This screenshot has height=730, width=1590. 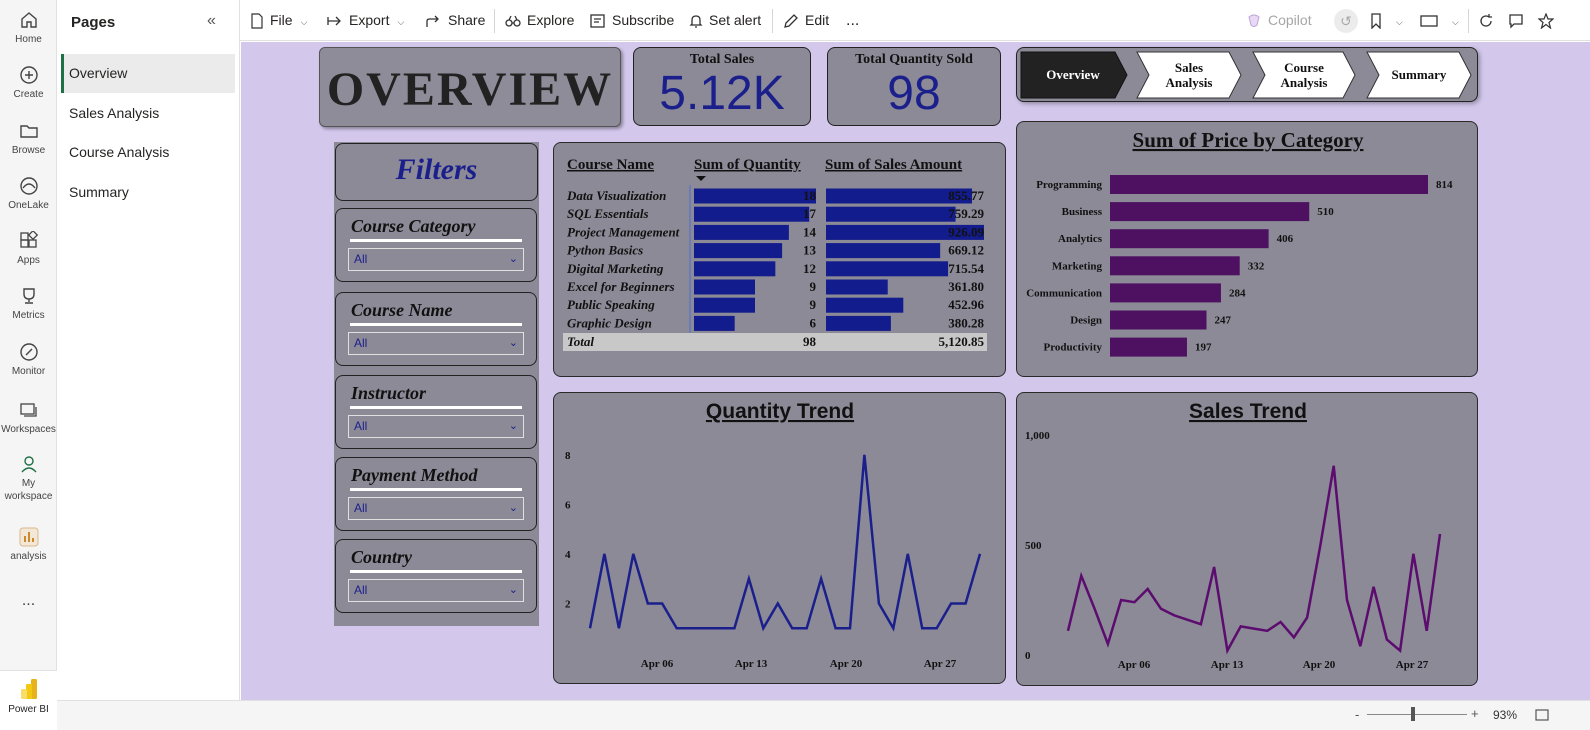 What do you see at coordinates (810, 250) in the screenshot?
I see `table-cell-quantity: 13` at bounding box center [810, 250].